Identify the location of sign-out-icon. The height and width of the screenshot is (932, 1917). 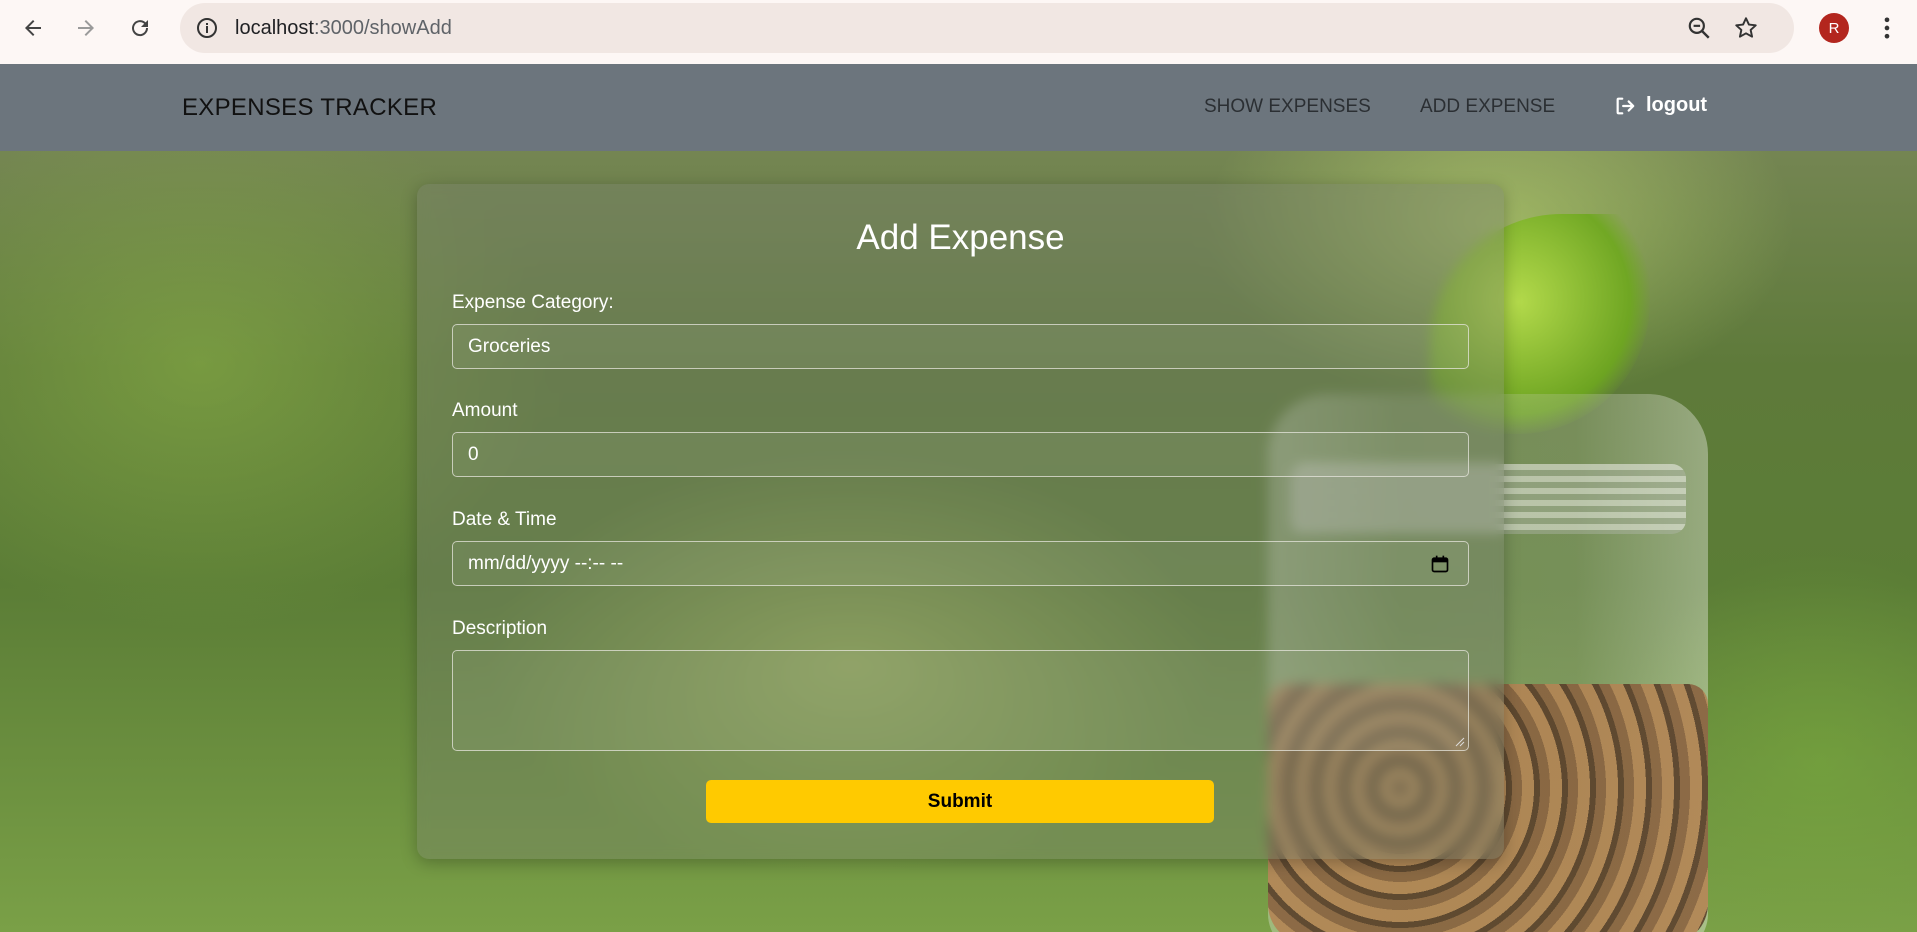
(1625, 105).